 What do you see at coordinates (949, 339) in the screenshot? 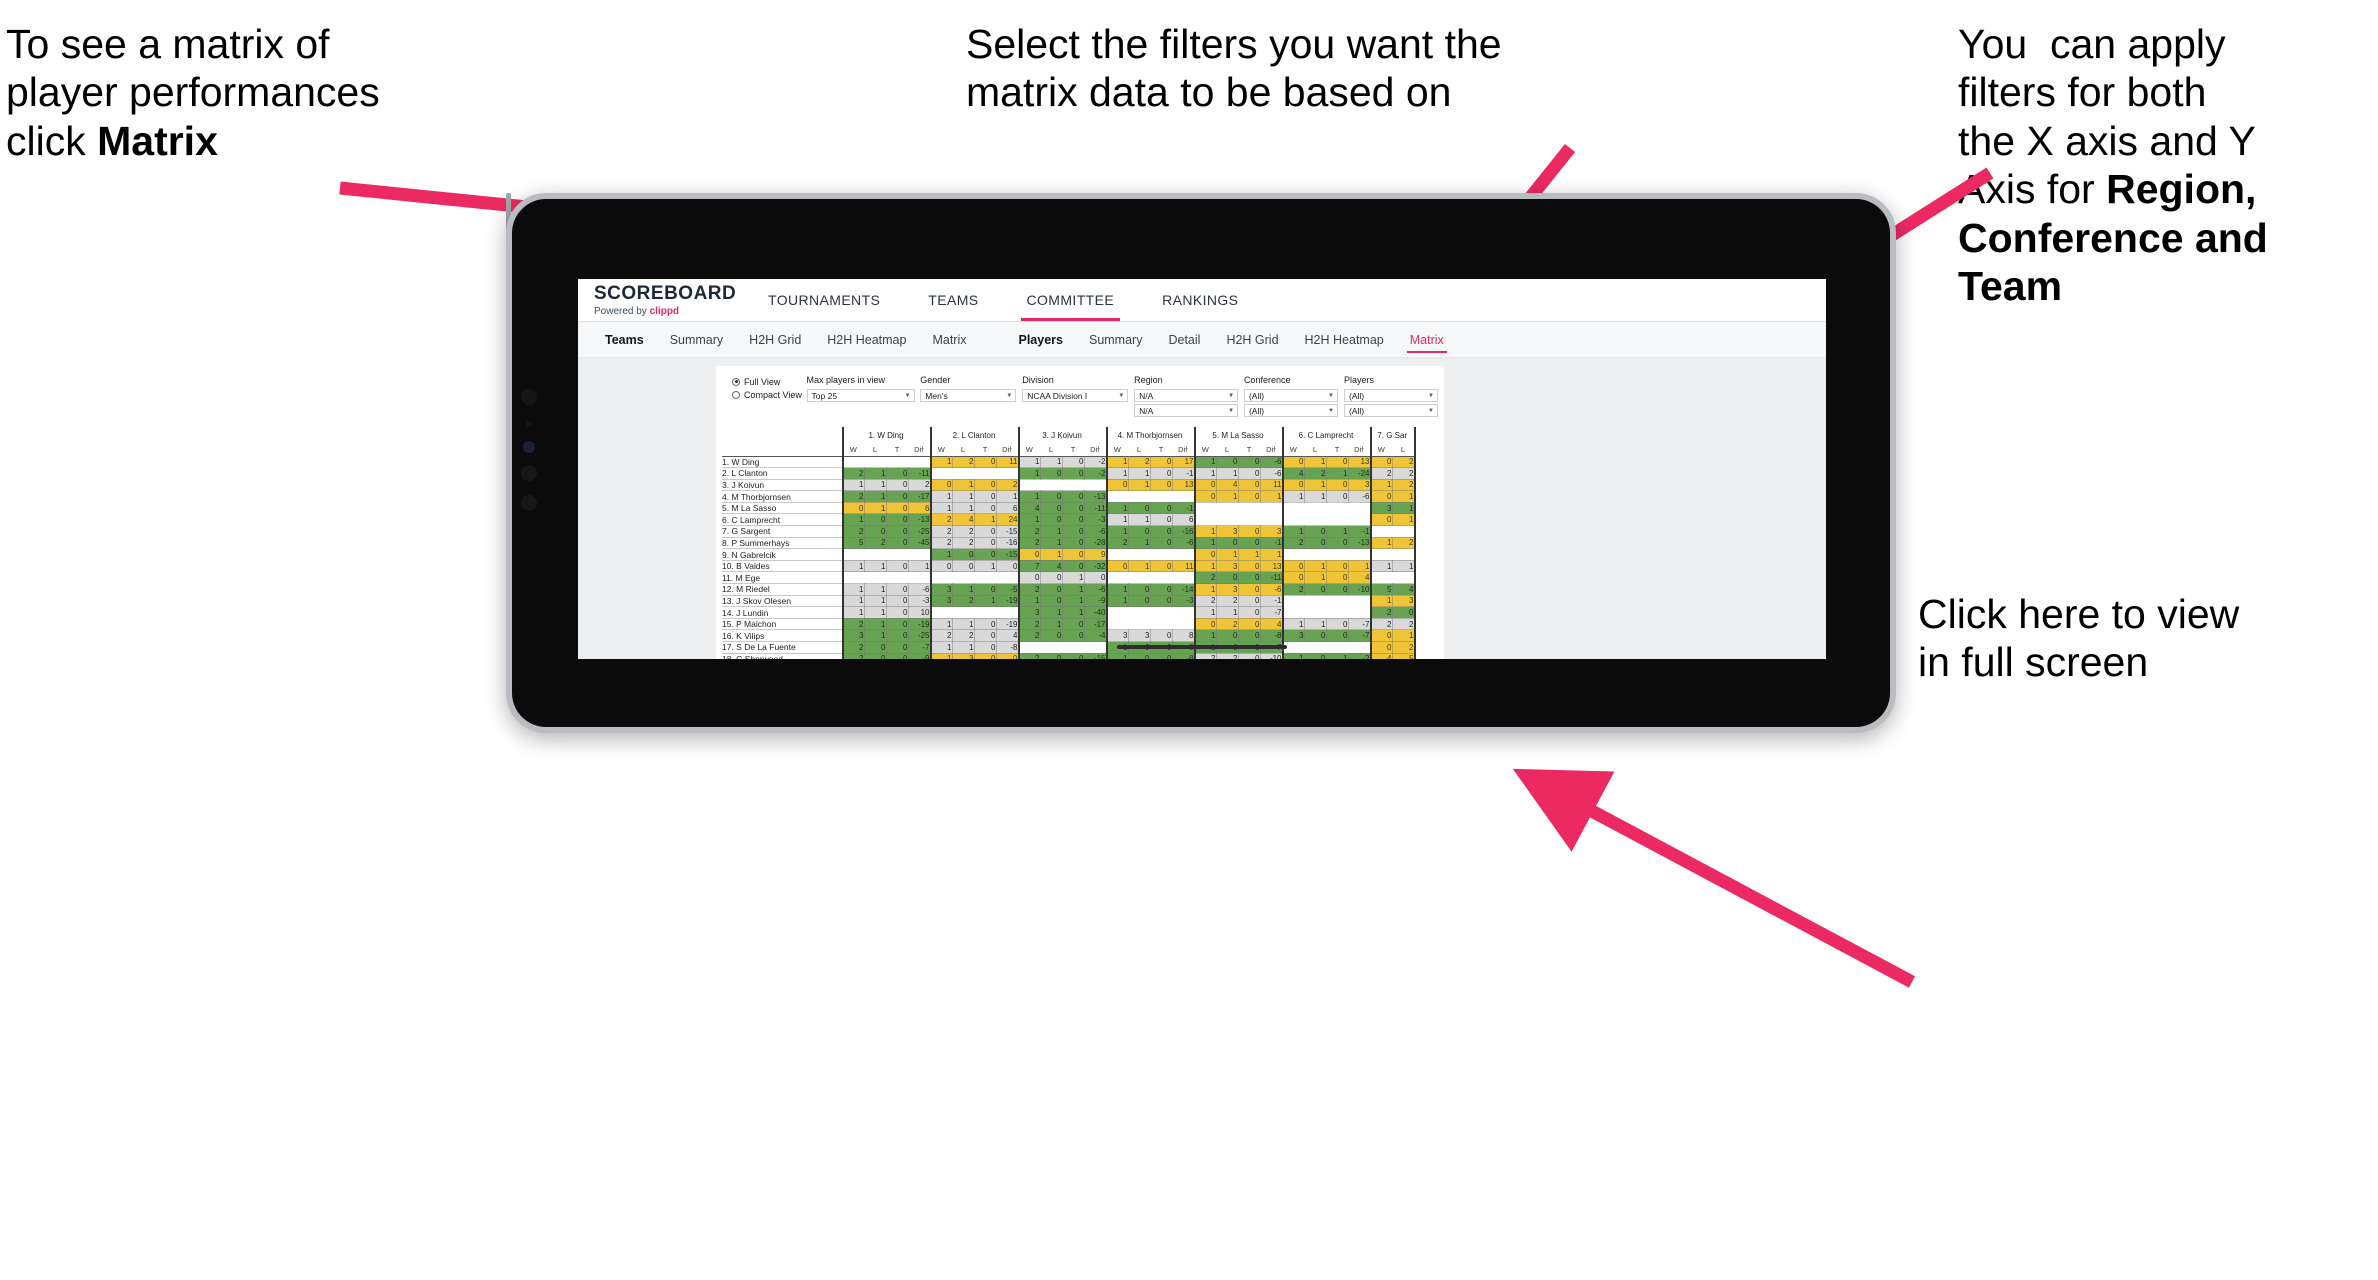
I see `subnav-teams-matrix: Matrix` at bounding box center [949, 339].